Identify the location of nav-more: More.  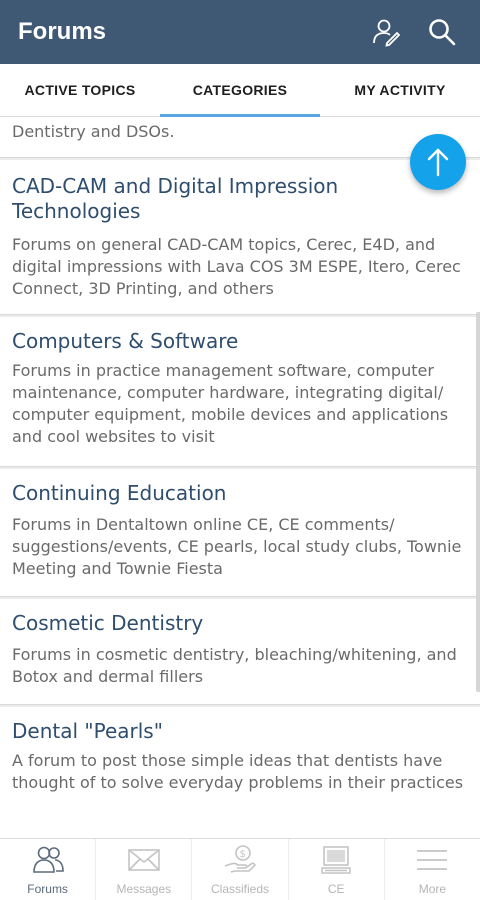
(431, 869).